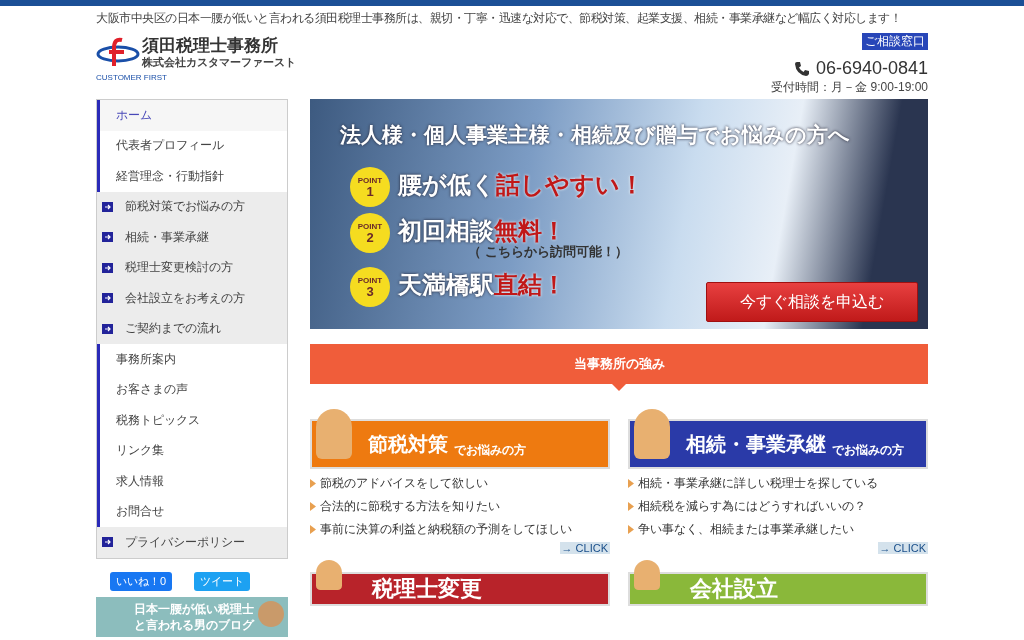 The height and width of the screenshot is (640, 1024). What do you see at coordinates (570, 184) in the screenshot?
I see `point-text: 話しやすい！` at bounding box center [570, 184].